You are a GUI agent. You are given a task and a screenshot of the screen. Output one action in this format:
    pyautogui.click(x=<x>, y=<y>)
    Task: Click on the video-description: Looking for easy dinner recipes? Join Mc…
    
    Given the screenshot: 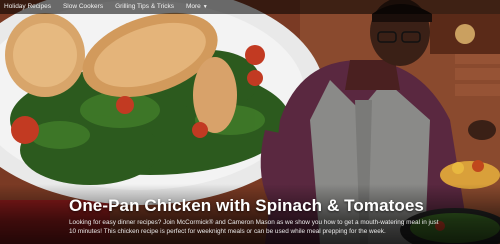 What is the action you would take?
    pyautogui.click(x=254, y=227)
    